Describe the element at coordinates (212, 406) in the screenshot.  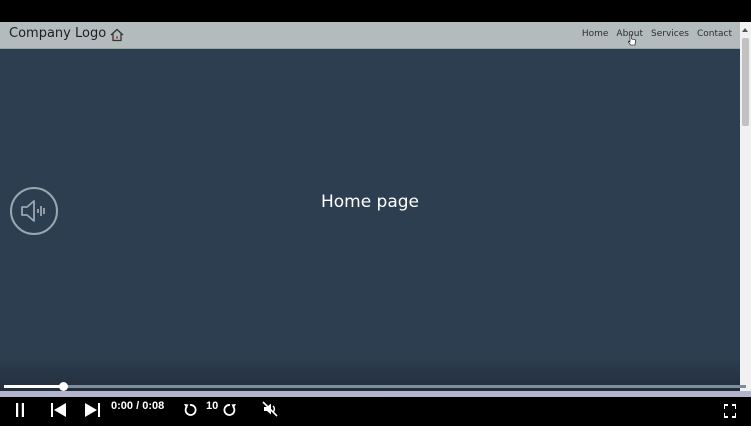
I see `skip-seconds: 10` at that location.